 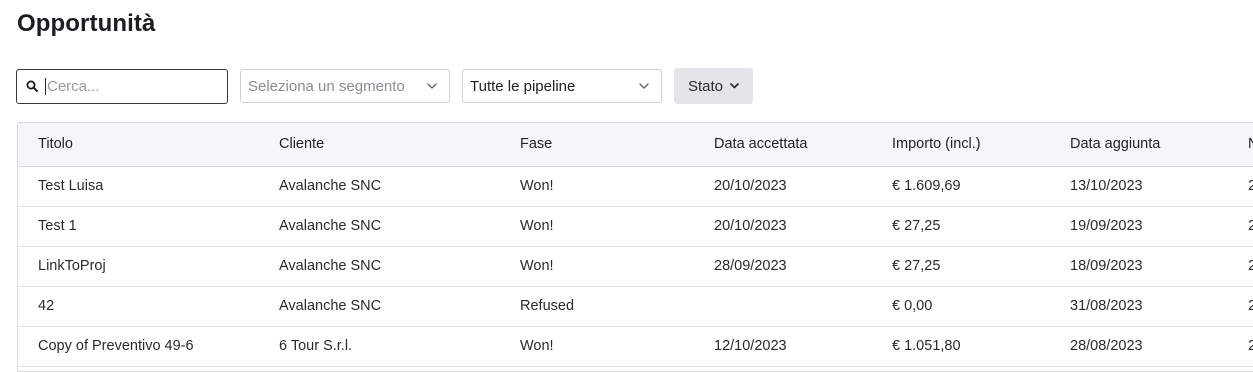 What do you see at coordinates (961, 186) in the screenshot?
I see `cell-importo: € 1.609,69` at bounding box center [961, 186].